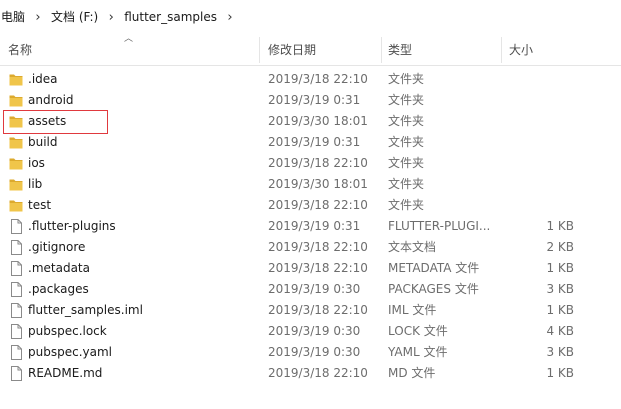  I want to click on sort-ascending-icon: ︿, so click(129, 39).